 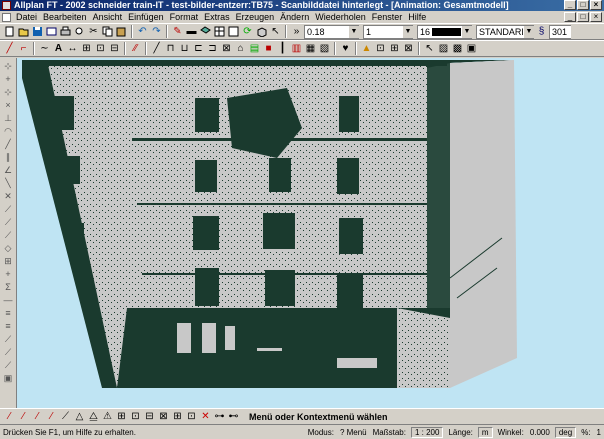 I want to click on solid-icon: ■, so click(x=268, y=48).